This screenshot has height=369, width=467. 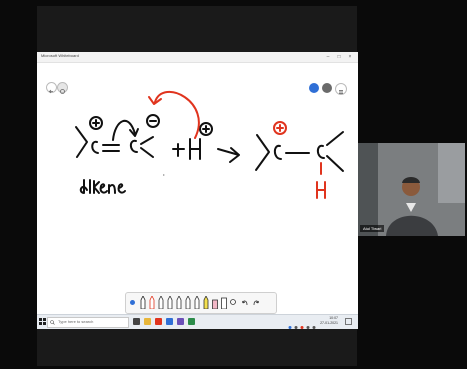 I want to click on ink-plus-sign-red, so click(x=280, y=128).